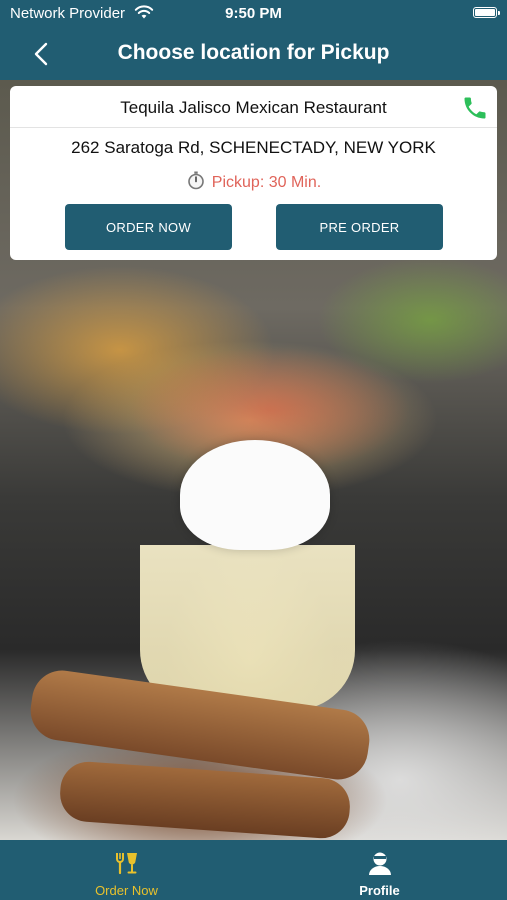 The image size is (507, 900). Describe the element at coordinates (379, 890) in the screenshot. I see `tab-profile-label: Profile` at that location.